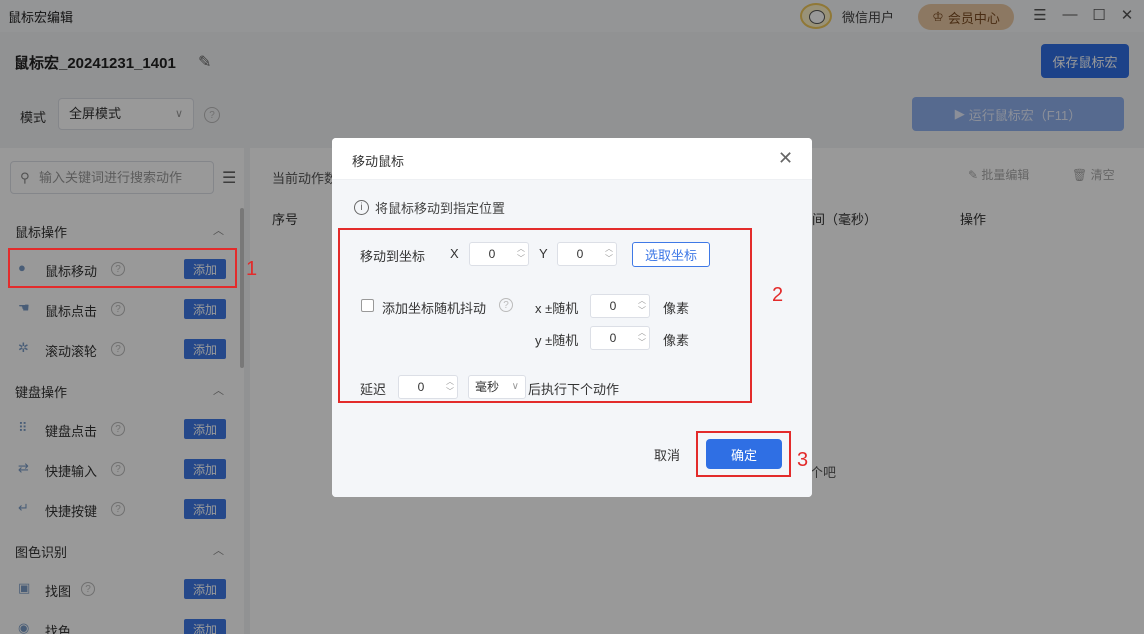  Describe the element at coordinates (667, 454) in the screenshot. I see `cancel-button: 取消` at that location.